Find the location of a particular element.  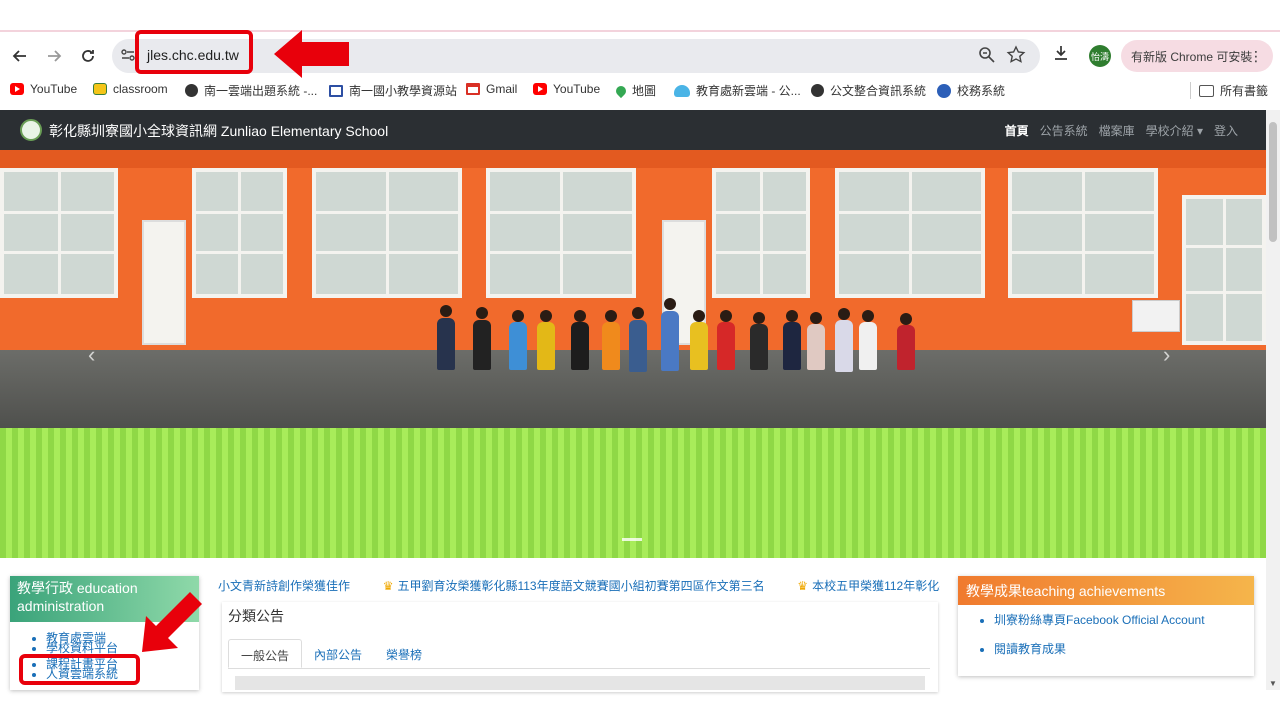

announcements-table-header is located at coordinates (580, 683).